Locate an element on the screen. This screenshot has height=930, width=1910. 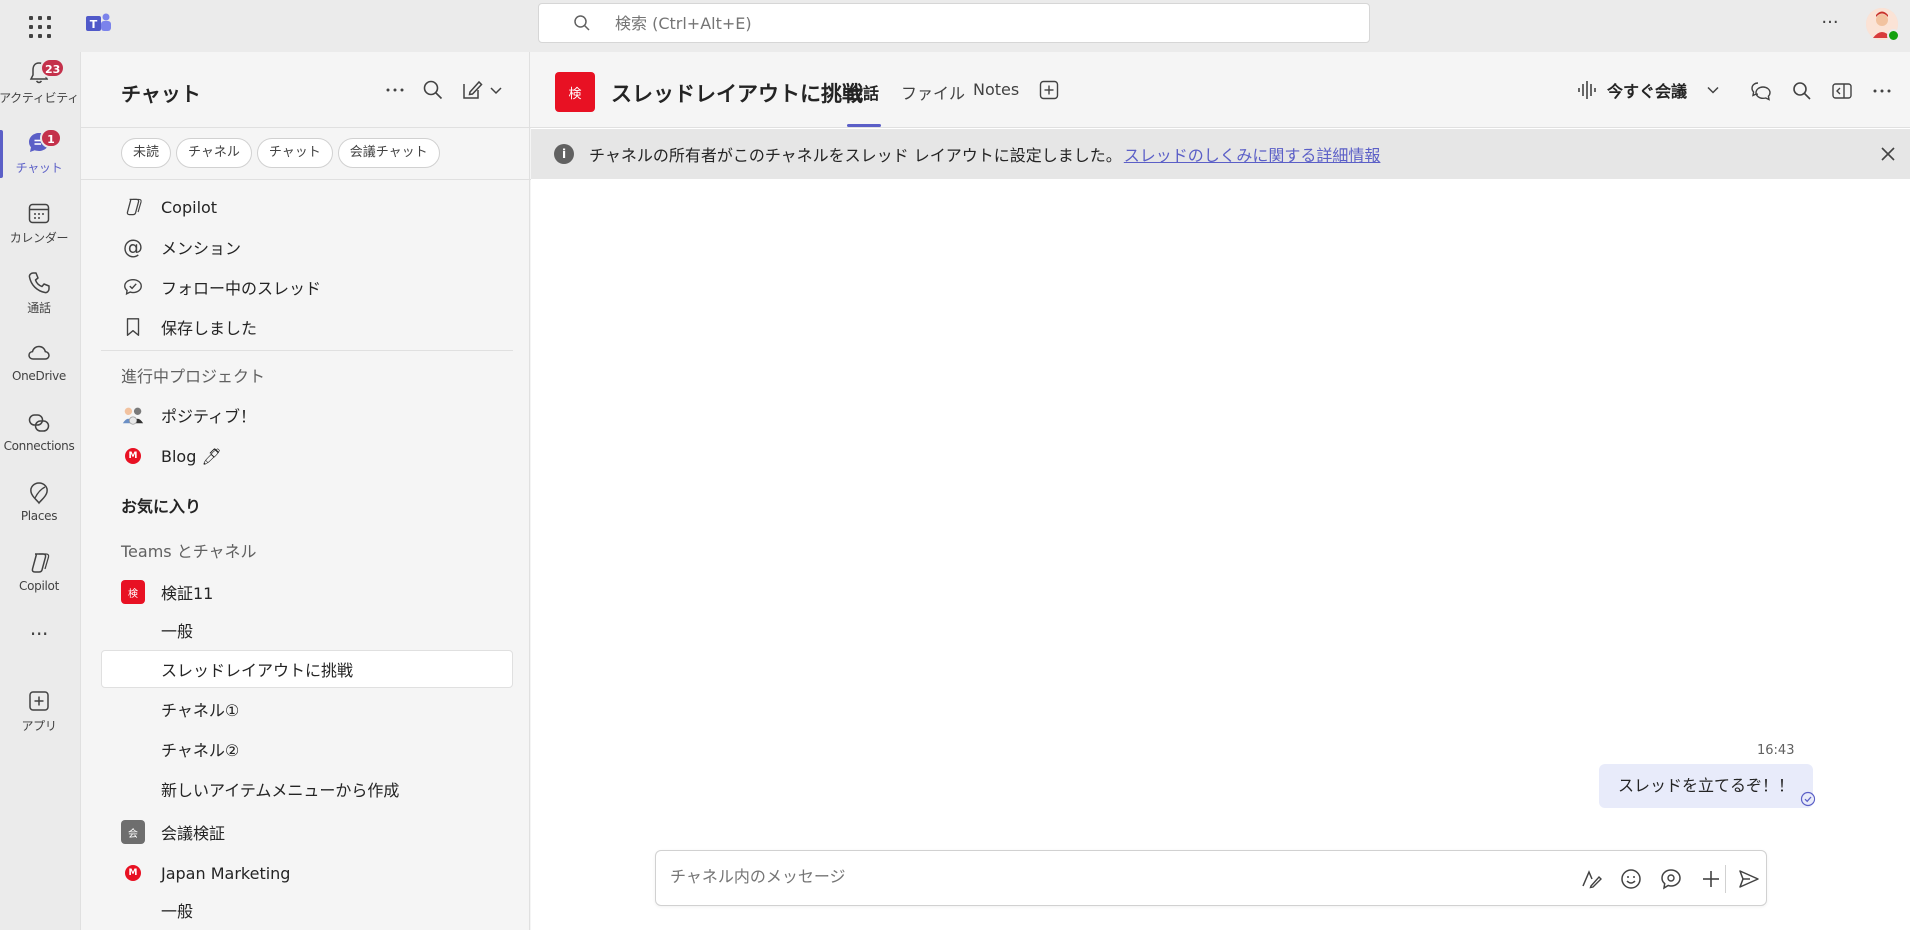
channel-item: 新しいアイテムメニューから作成 is located at coordinates (307, 789).